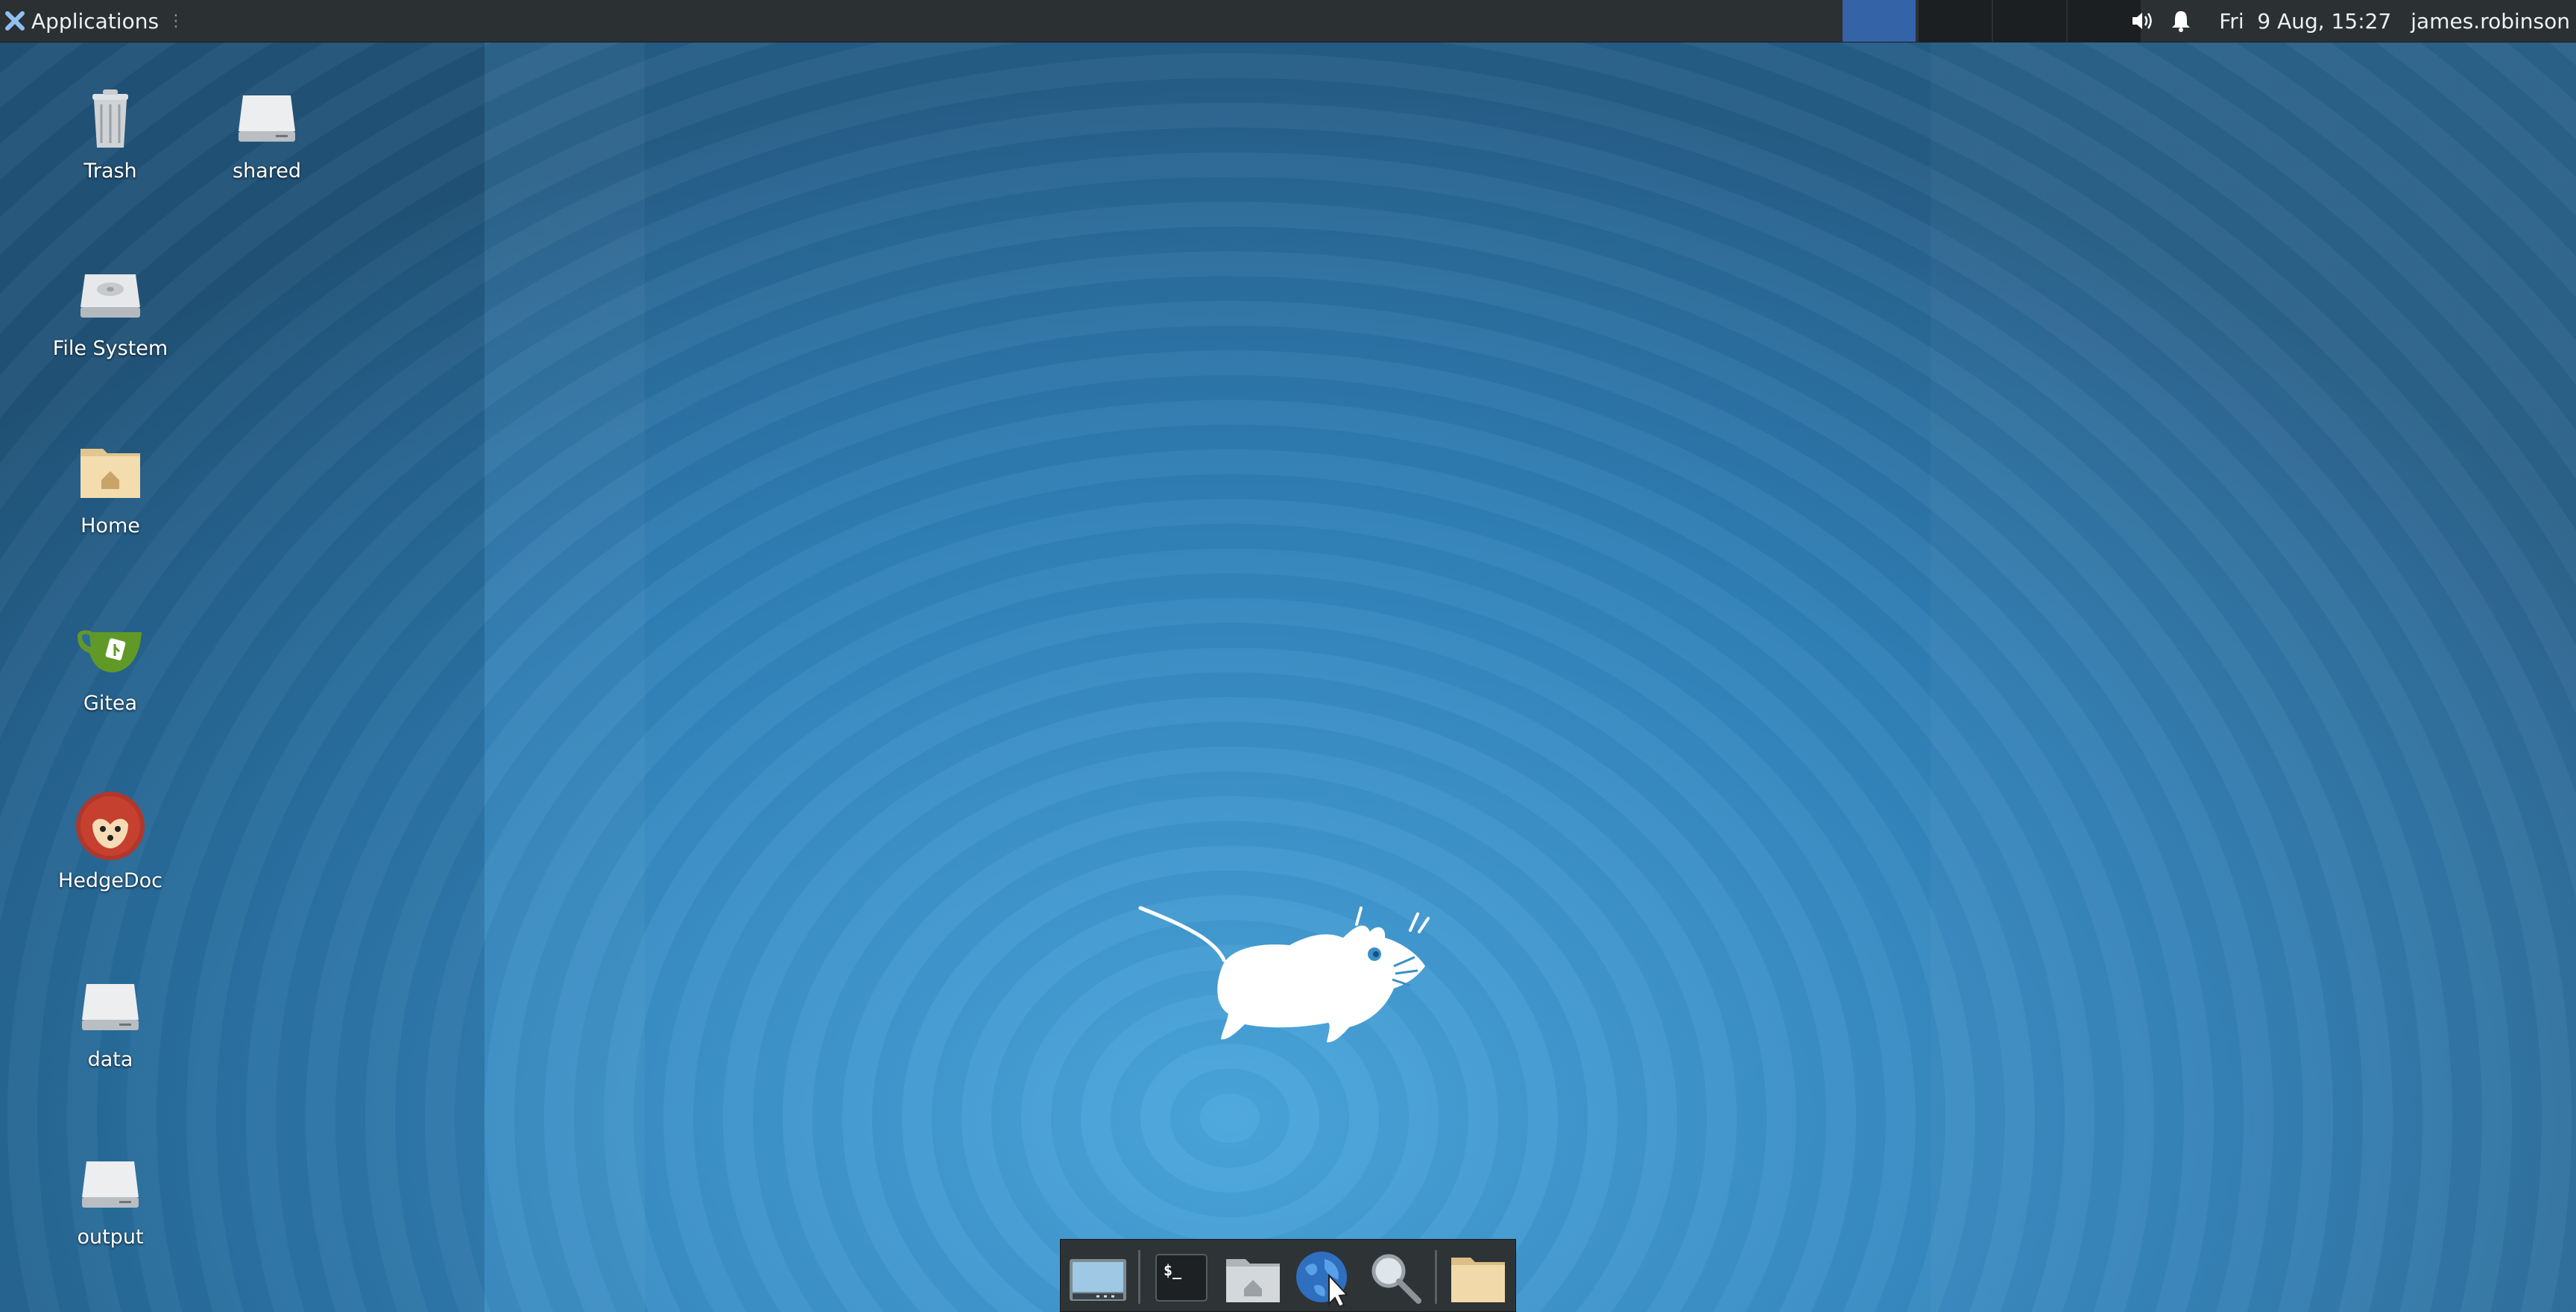 This screenshot has width=2576, height=1312. I want to click on desktop-icon-hedgedoc: HedgeDoc, so click(110, 840).